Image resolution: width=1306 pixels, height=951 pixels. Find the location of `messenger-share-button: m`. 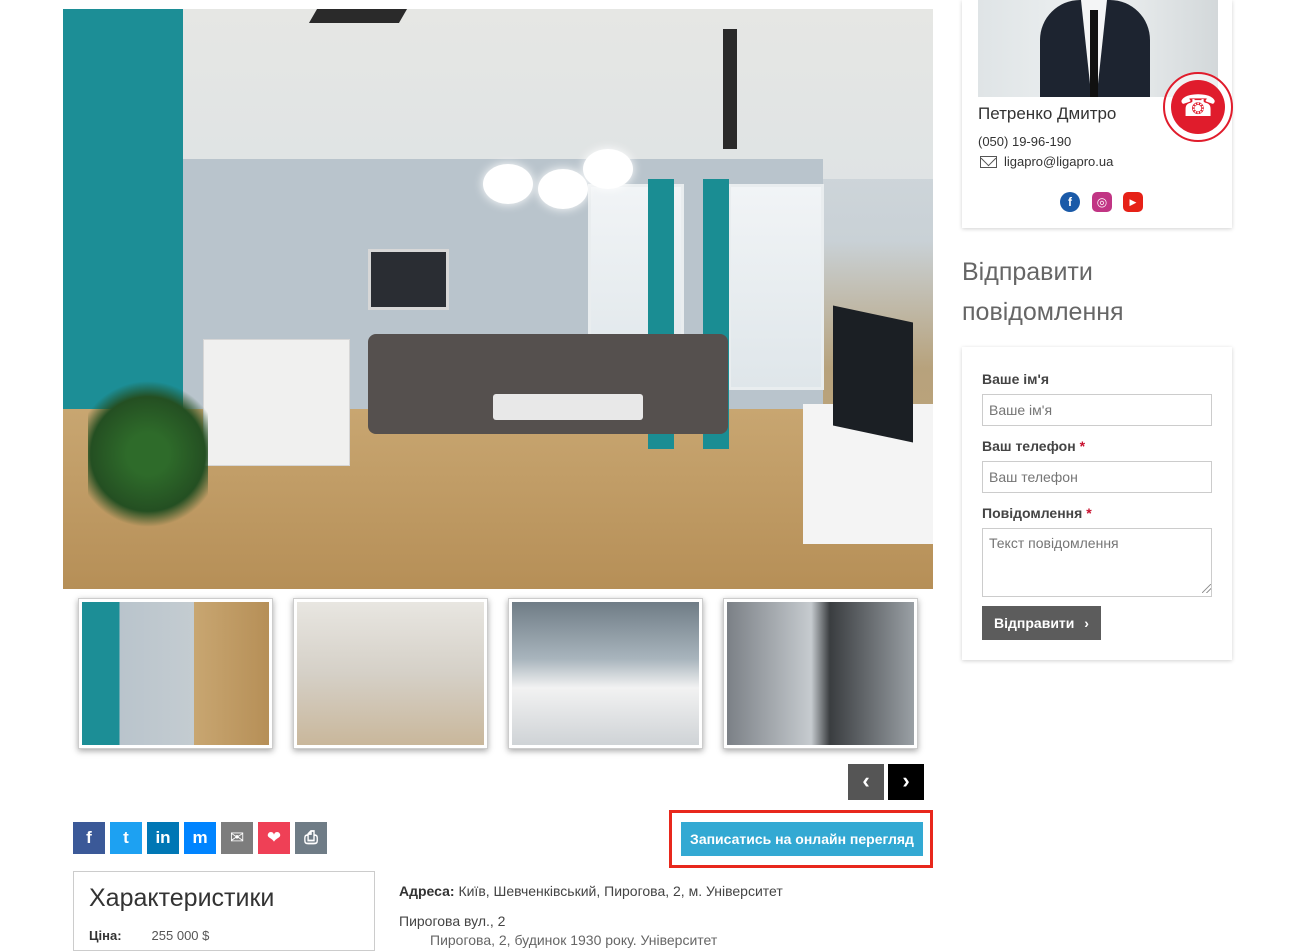

messenger-share-button: m is located at coordinates (200, 838).